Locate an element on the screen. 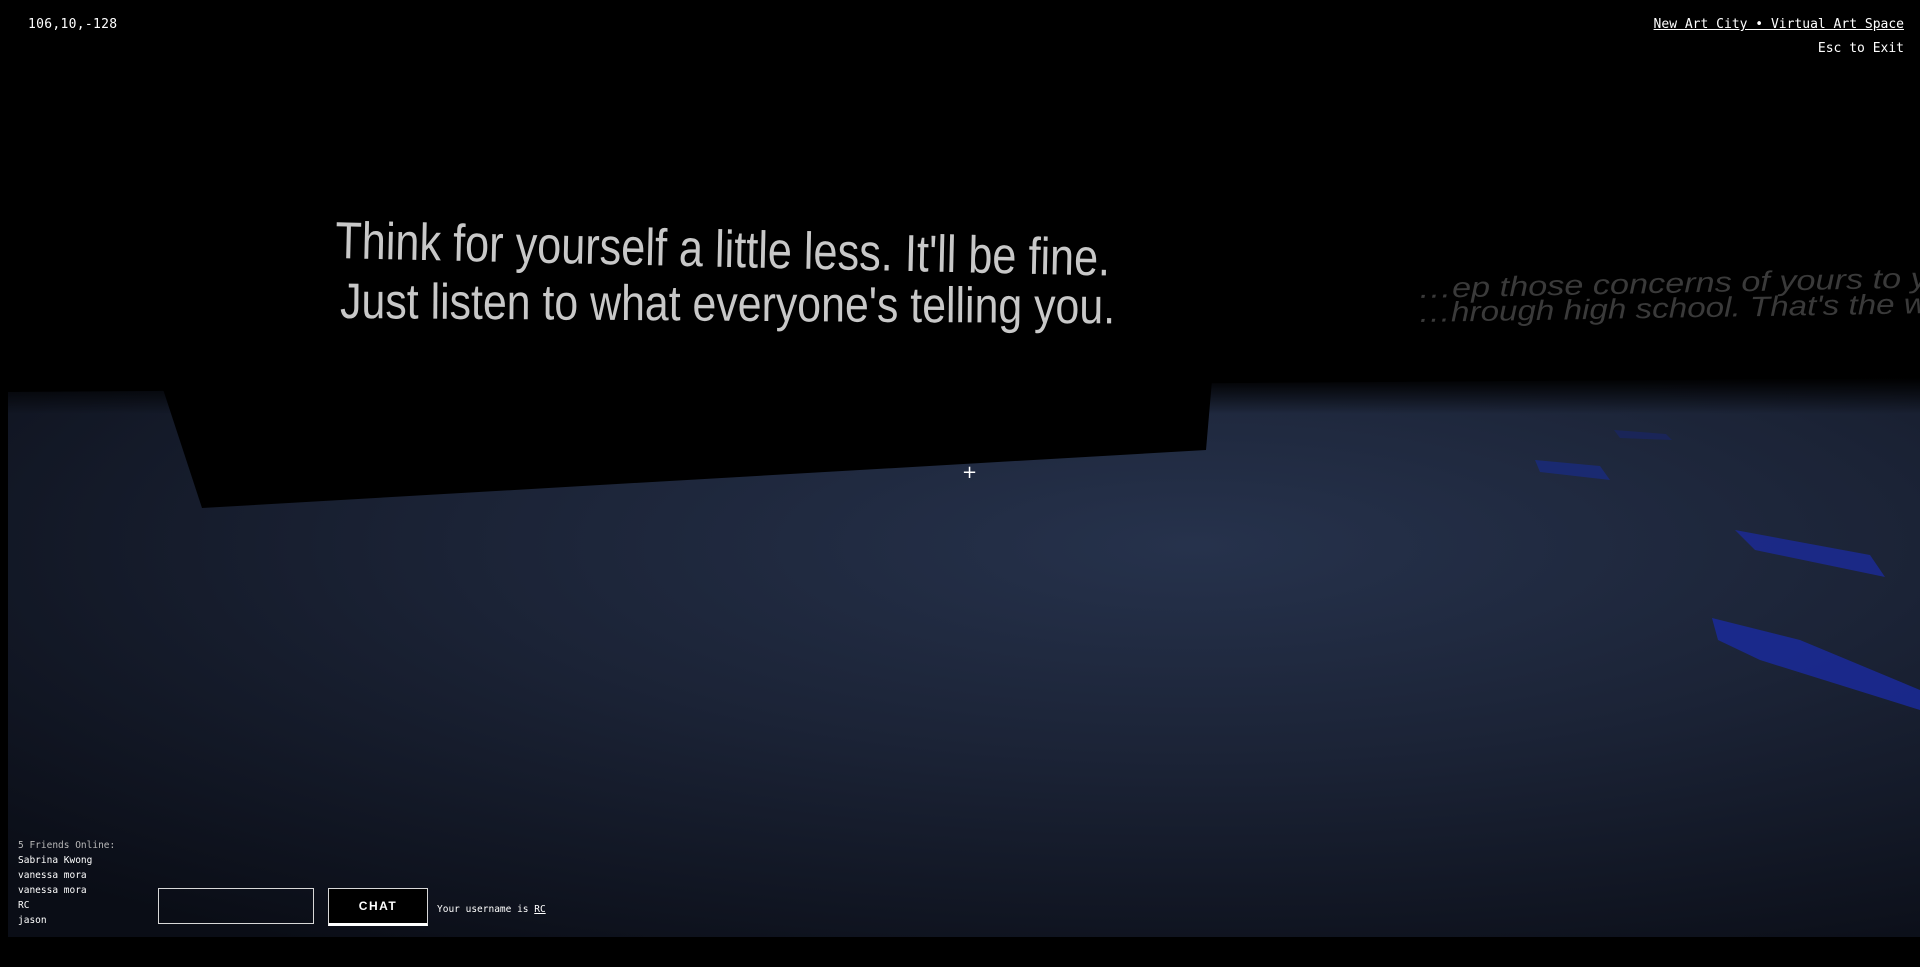  position-coordinates: 106,10,-128 is located at coordinates (73, 24).